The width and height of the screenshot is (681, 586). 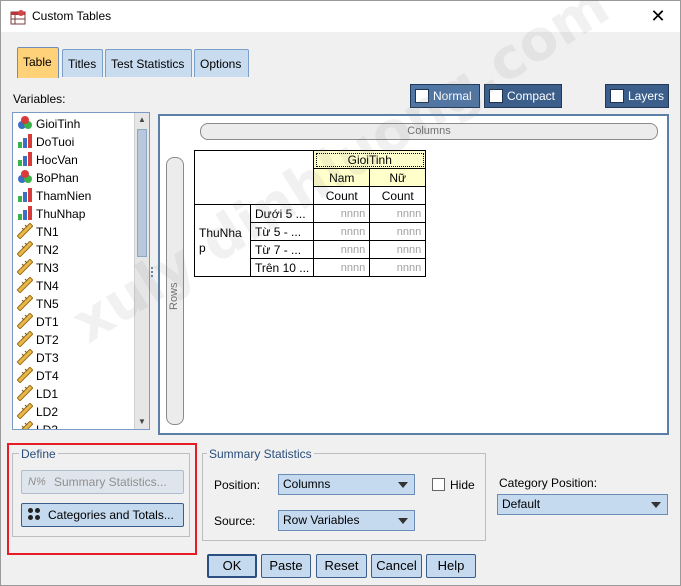 I want to click on variable-name: TN3, so click(x=47, y=268).